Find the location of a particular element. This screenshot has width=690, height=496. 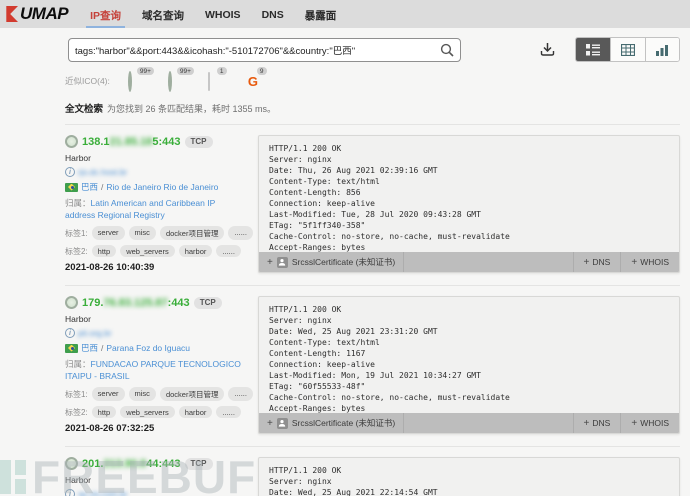

app-name: Harbor is located at coordinates (78, 158).